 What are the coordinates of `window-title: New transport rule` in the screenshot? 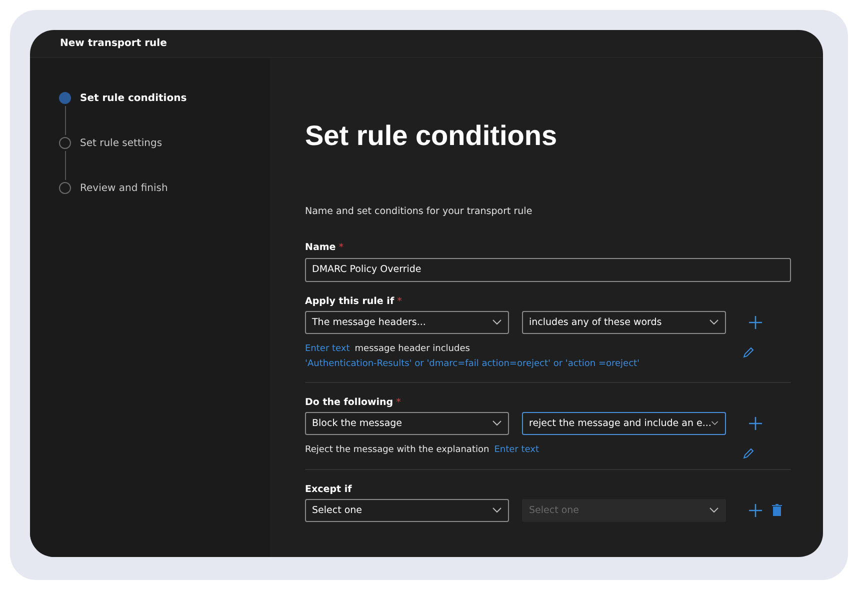 It's located at (113, 43).